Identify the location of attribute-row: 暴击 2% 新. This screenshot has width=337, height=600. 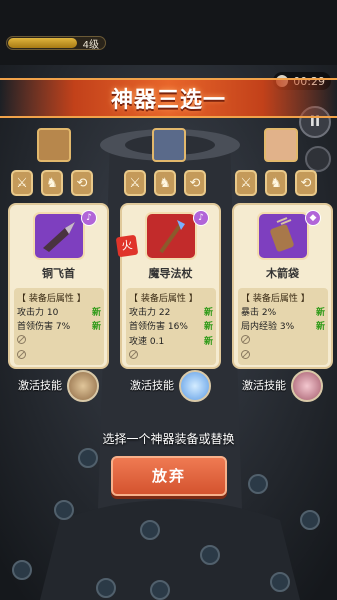
(283, 311).